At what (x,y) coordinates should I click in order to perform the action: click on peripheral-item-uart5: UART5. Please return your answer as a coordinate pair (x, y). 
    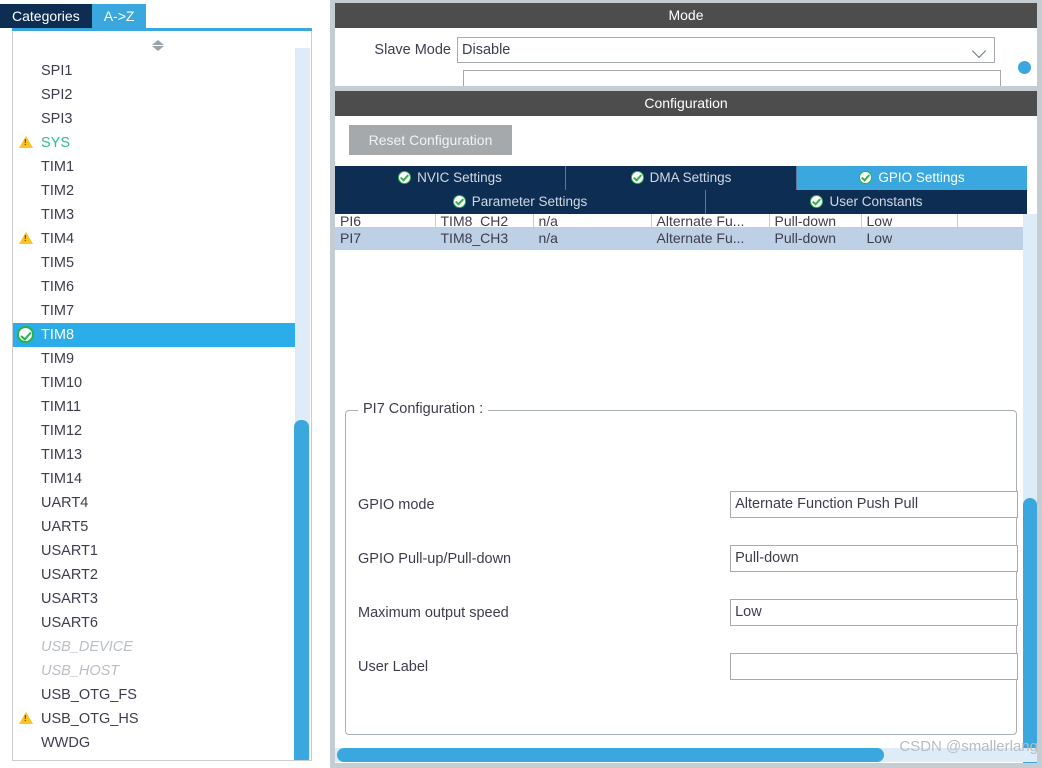
    Looking at the image, I should click on (154, 527).